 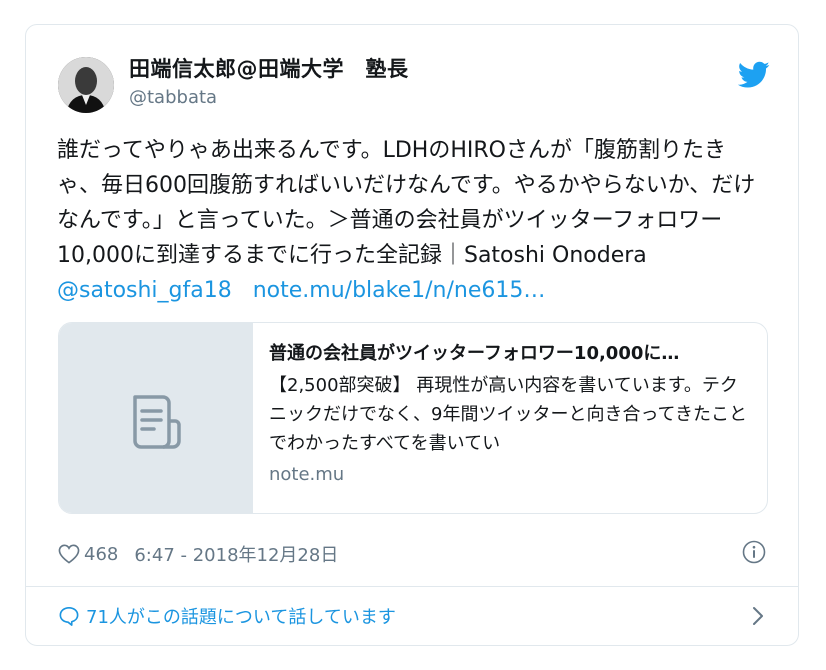 What do you see at coordinates (173, 97) in the screenshot?
I see `author-handle: @tabbata` at bounding box center [173, 97].